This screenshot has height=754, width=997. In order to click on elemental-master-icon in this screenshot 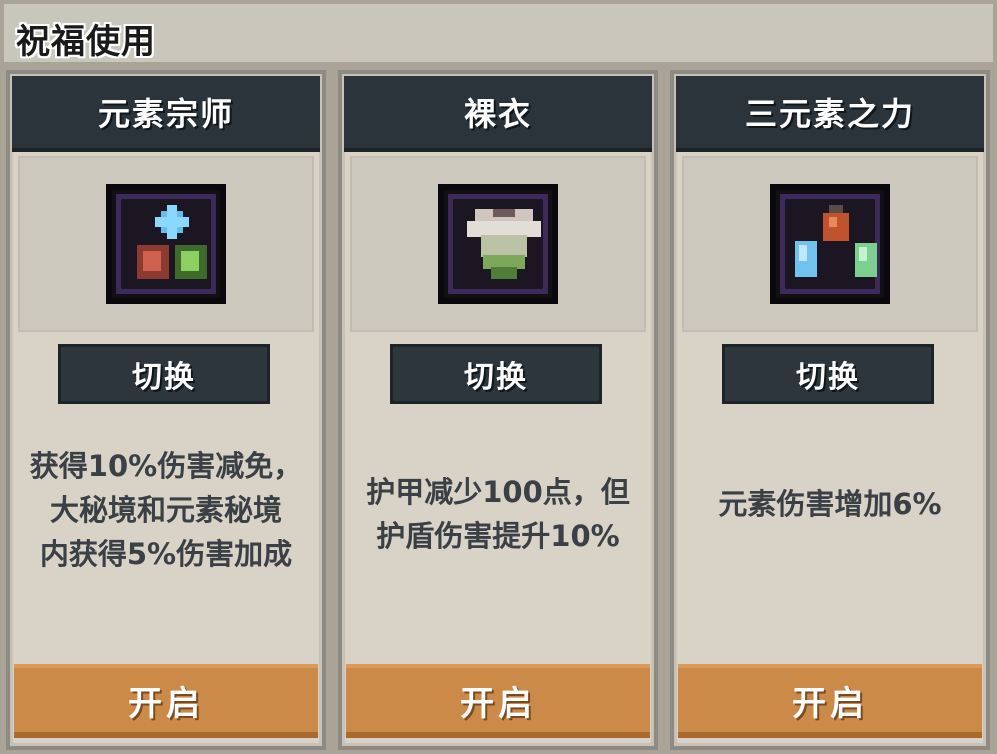, I will do `click(166, 244)`.